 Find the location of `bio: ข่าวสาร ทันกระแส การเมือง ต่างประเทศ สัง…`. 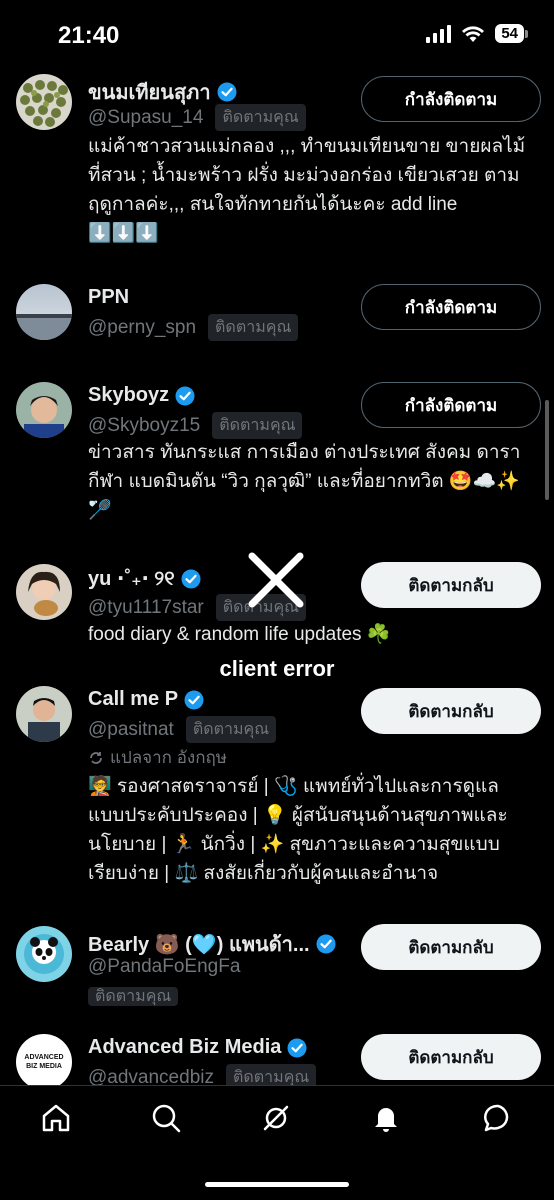

bio: ข่าวสาร ทันกระแส การเมือง ต่างประเทศ สัง… is located at coordinates (304, 481).